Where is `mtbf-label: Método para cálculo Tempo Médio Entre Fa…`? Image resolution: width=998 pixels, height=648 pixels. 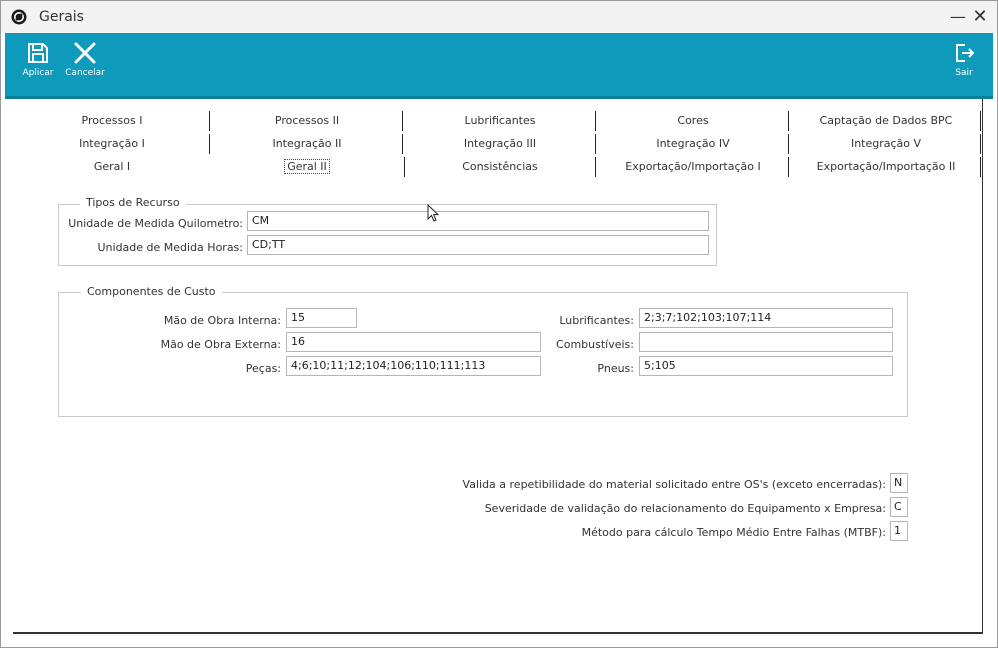
mtbf-label: Método para cálculo Tempo Médio Entre Fa… is located at coordinates (733, 532).